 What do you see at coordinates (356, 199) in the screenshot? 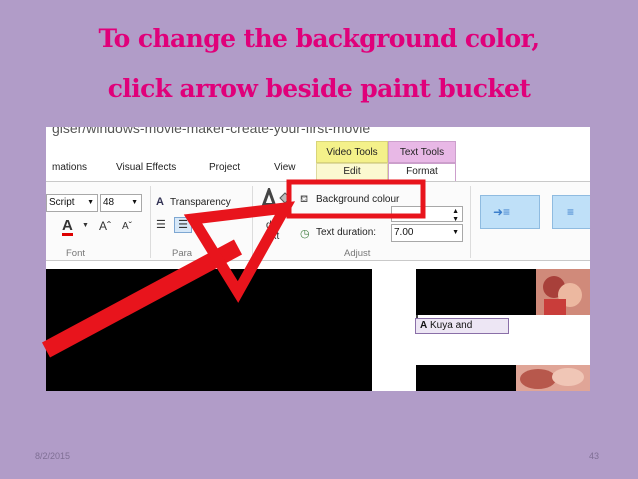
I see `highlight-box` at bounding box center [356, 199].